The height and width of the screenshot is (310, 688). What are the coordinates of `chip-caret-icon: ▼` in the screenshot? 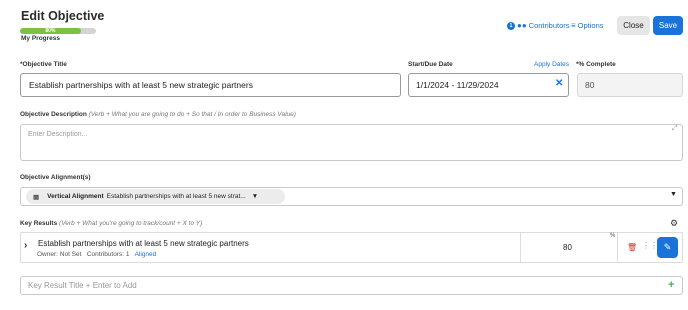 It's located at (255, 196).